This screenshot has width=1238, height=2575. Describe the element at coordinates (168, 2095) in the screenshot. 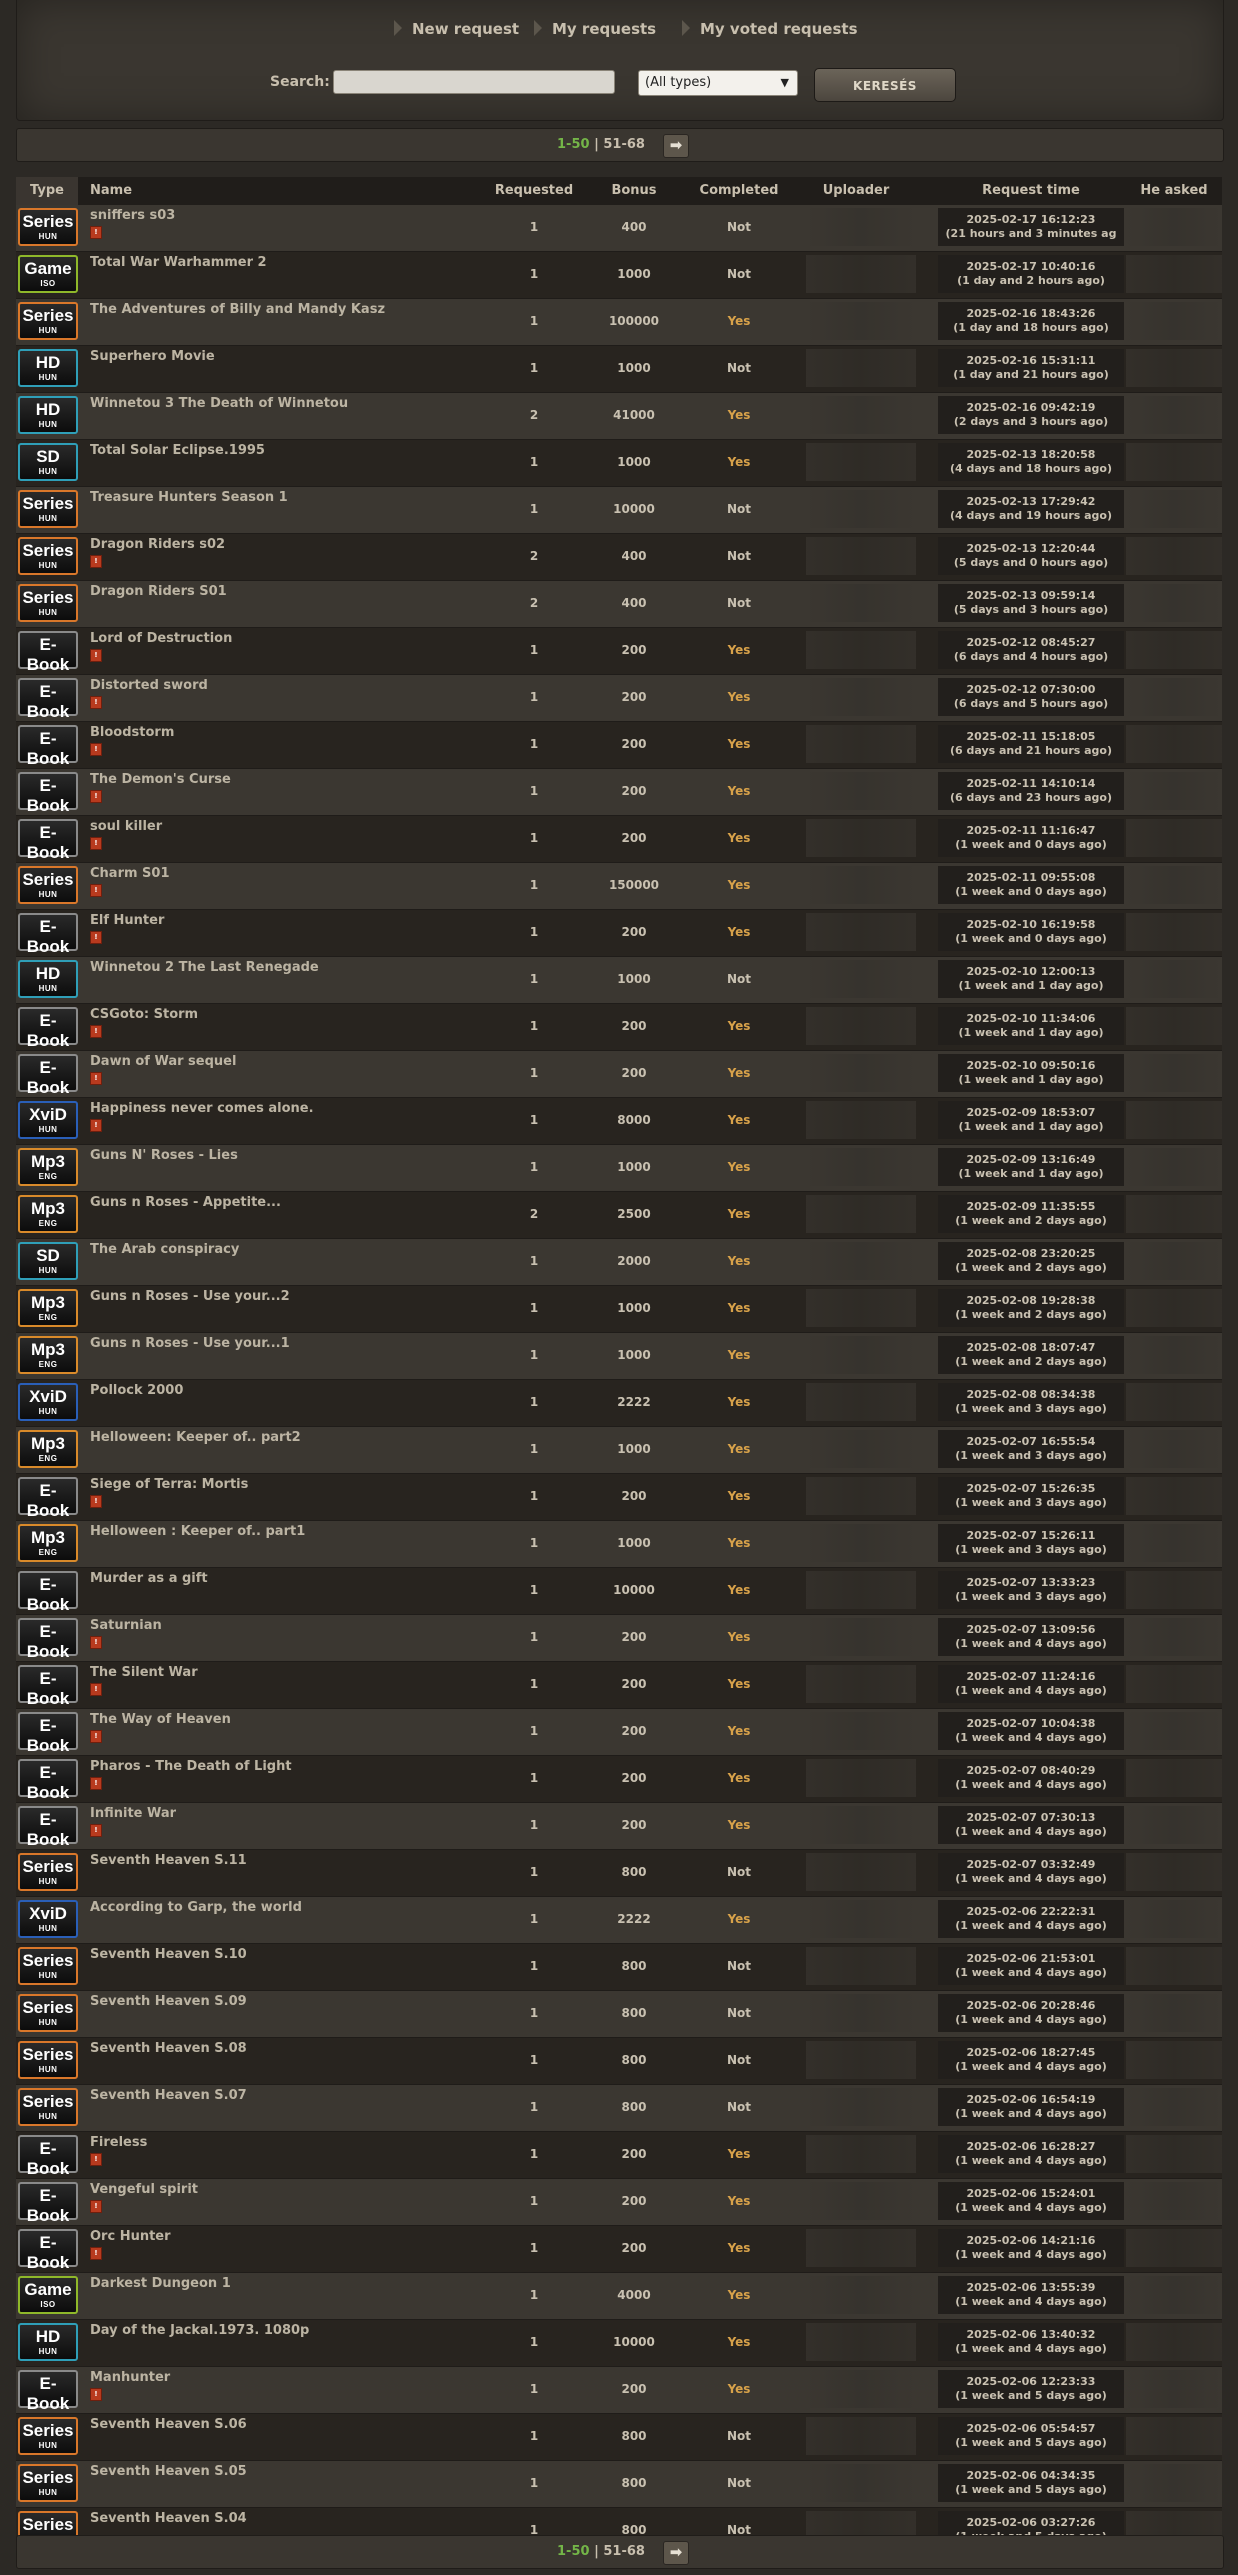

I see `request-name: Seventh Heaven S.07` at that location.